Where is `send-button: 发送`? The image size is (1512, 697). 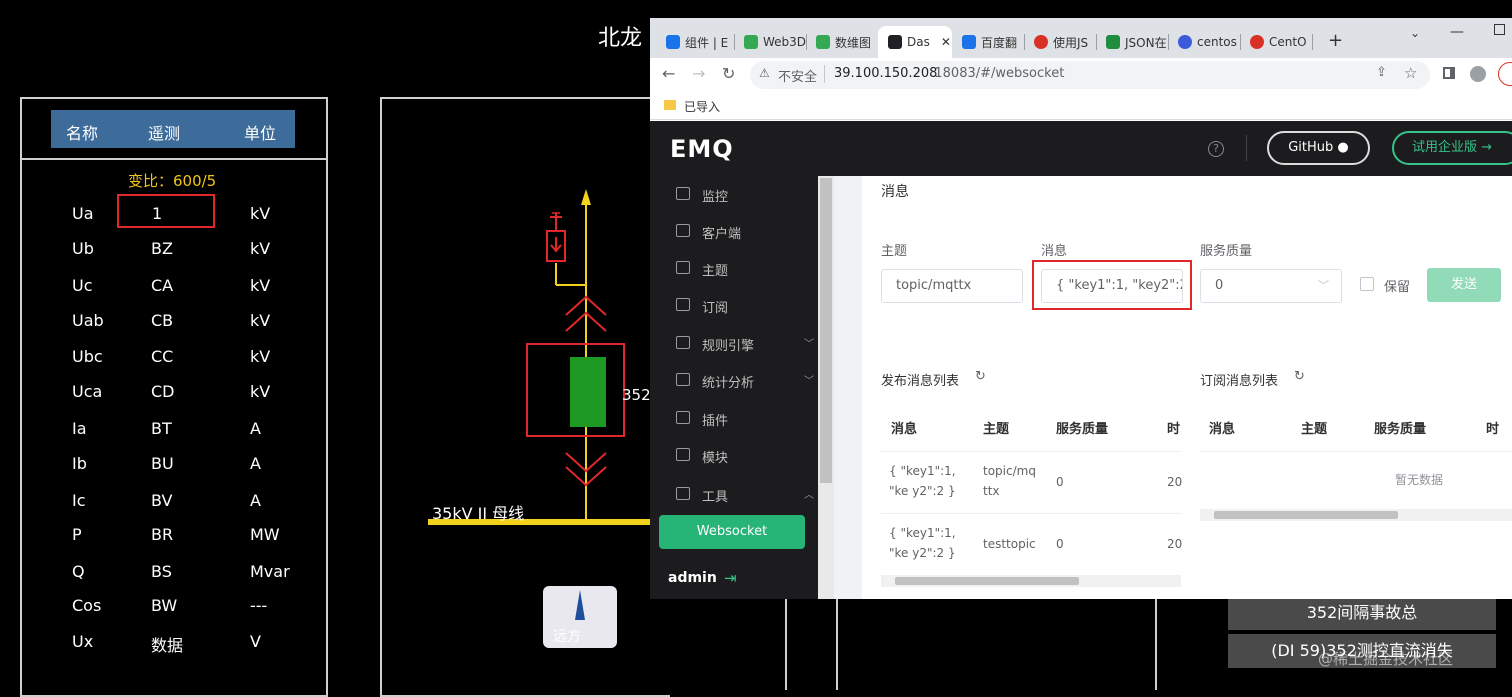
send-button: 发送 is located at coordinates (1464, 285).